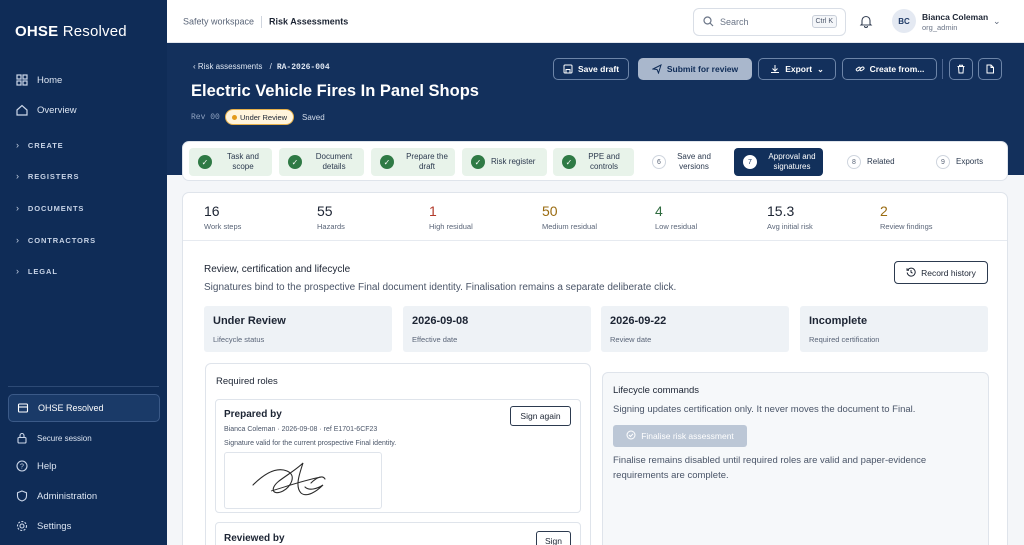 Image resolution: width=1024 pixels, height=545 pixels. I want to click on back-link: ‹ Risk assessments, so click(227, 66).